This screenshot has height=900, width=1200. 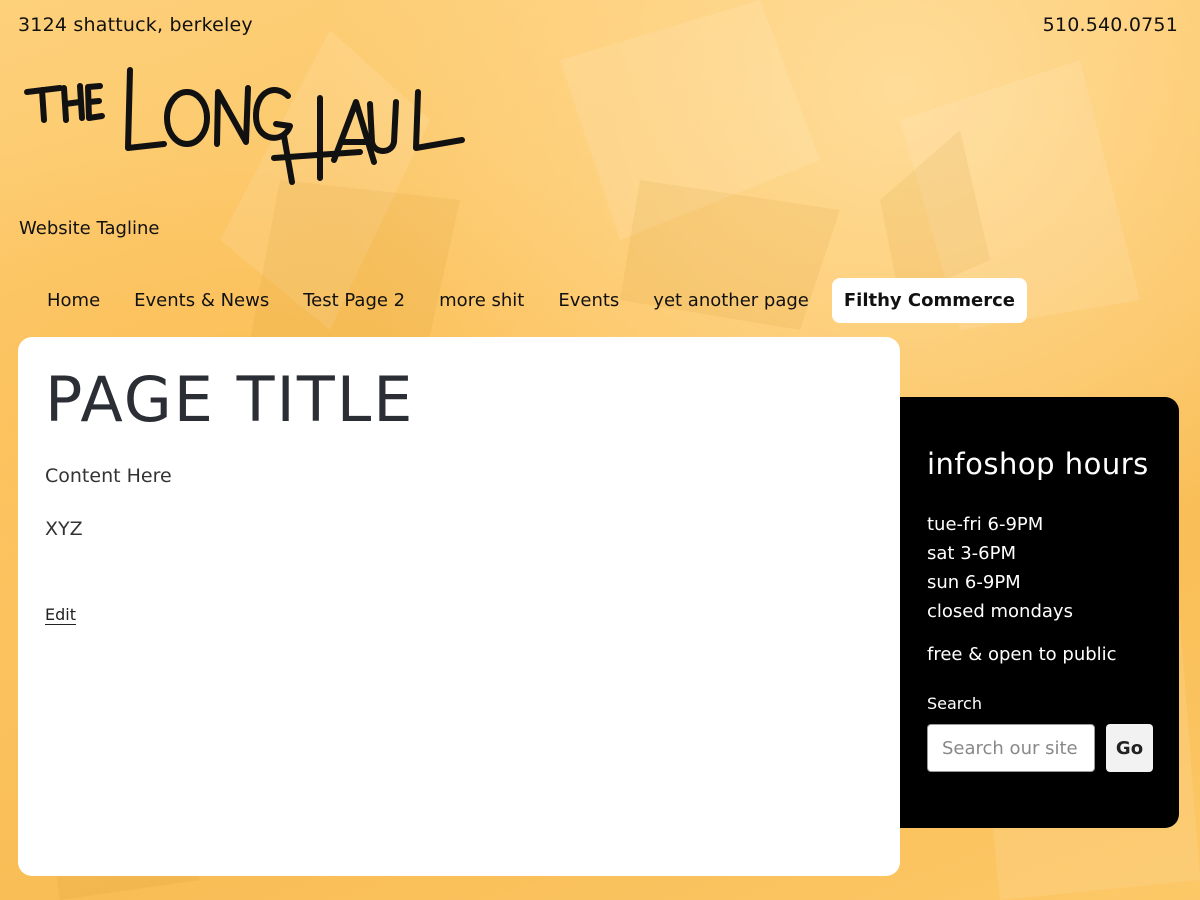 I want to click on nav-item-events: Events, so click(x=588, y=300).